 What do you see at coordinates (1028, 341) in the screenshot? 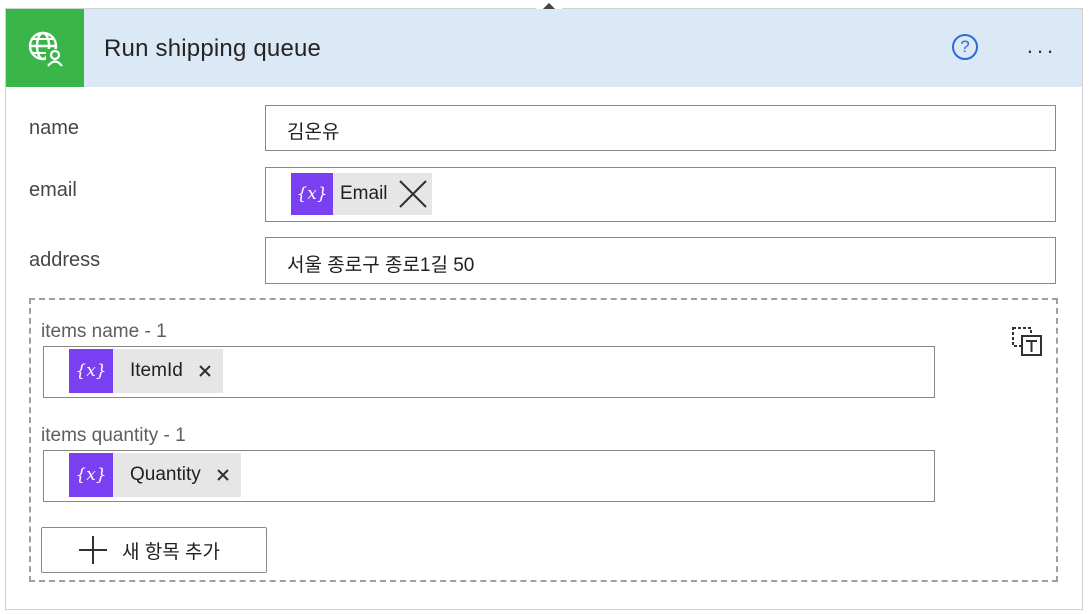
I see `switch-to-text-mode-icon` at bounding box center [1028, 341].